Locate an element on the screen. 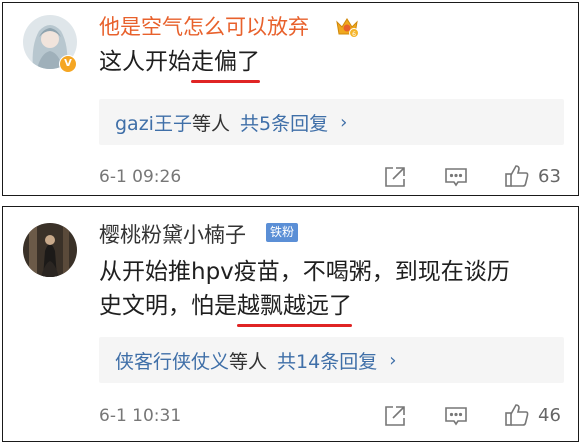 The image size is (583, 444). vip-badge-icon: V is located at coordinates (68, 64).